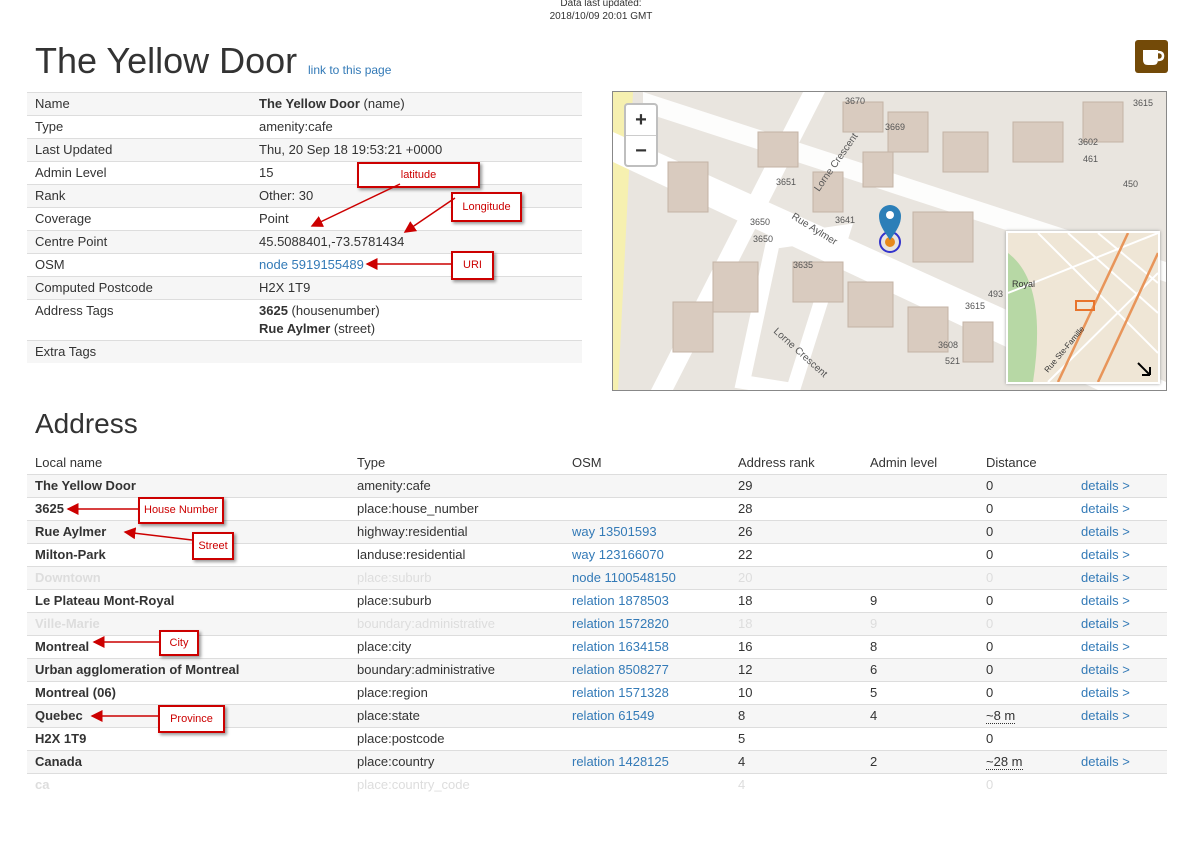 This screenshot has width=1202, height=845. What do you see at coordinates (75, 692) in the screenshot?
I see `local-name: Montreal (06)` at bounding box center [75, 692].